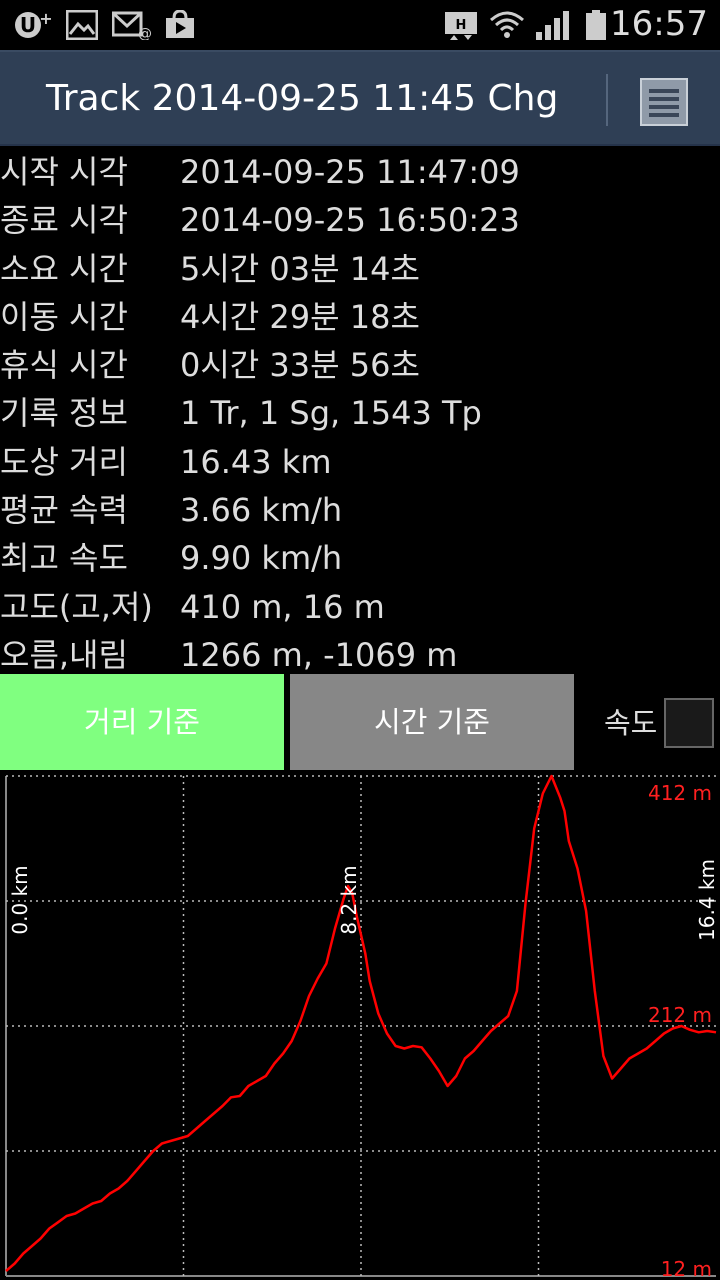 The width and height of the screenshot is (720, 1280). Describe the element at coordinates (64, 510) in the screenshot. I see `info-label: 평균 속력` at that location.